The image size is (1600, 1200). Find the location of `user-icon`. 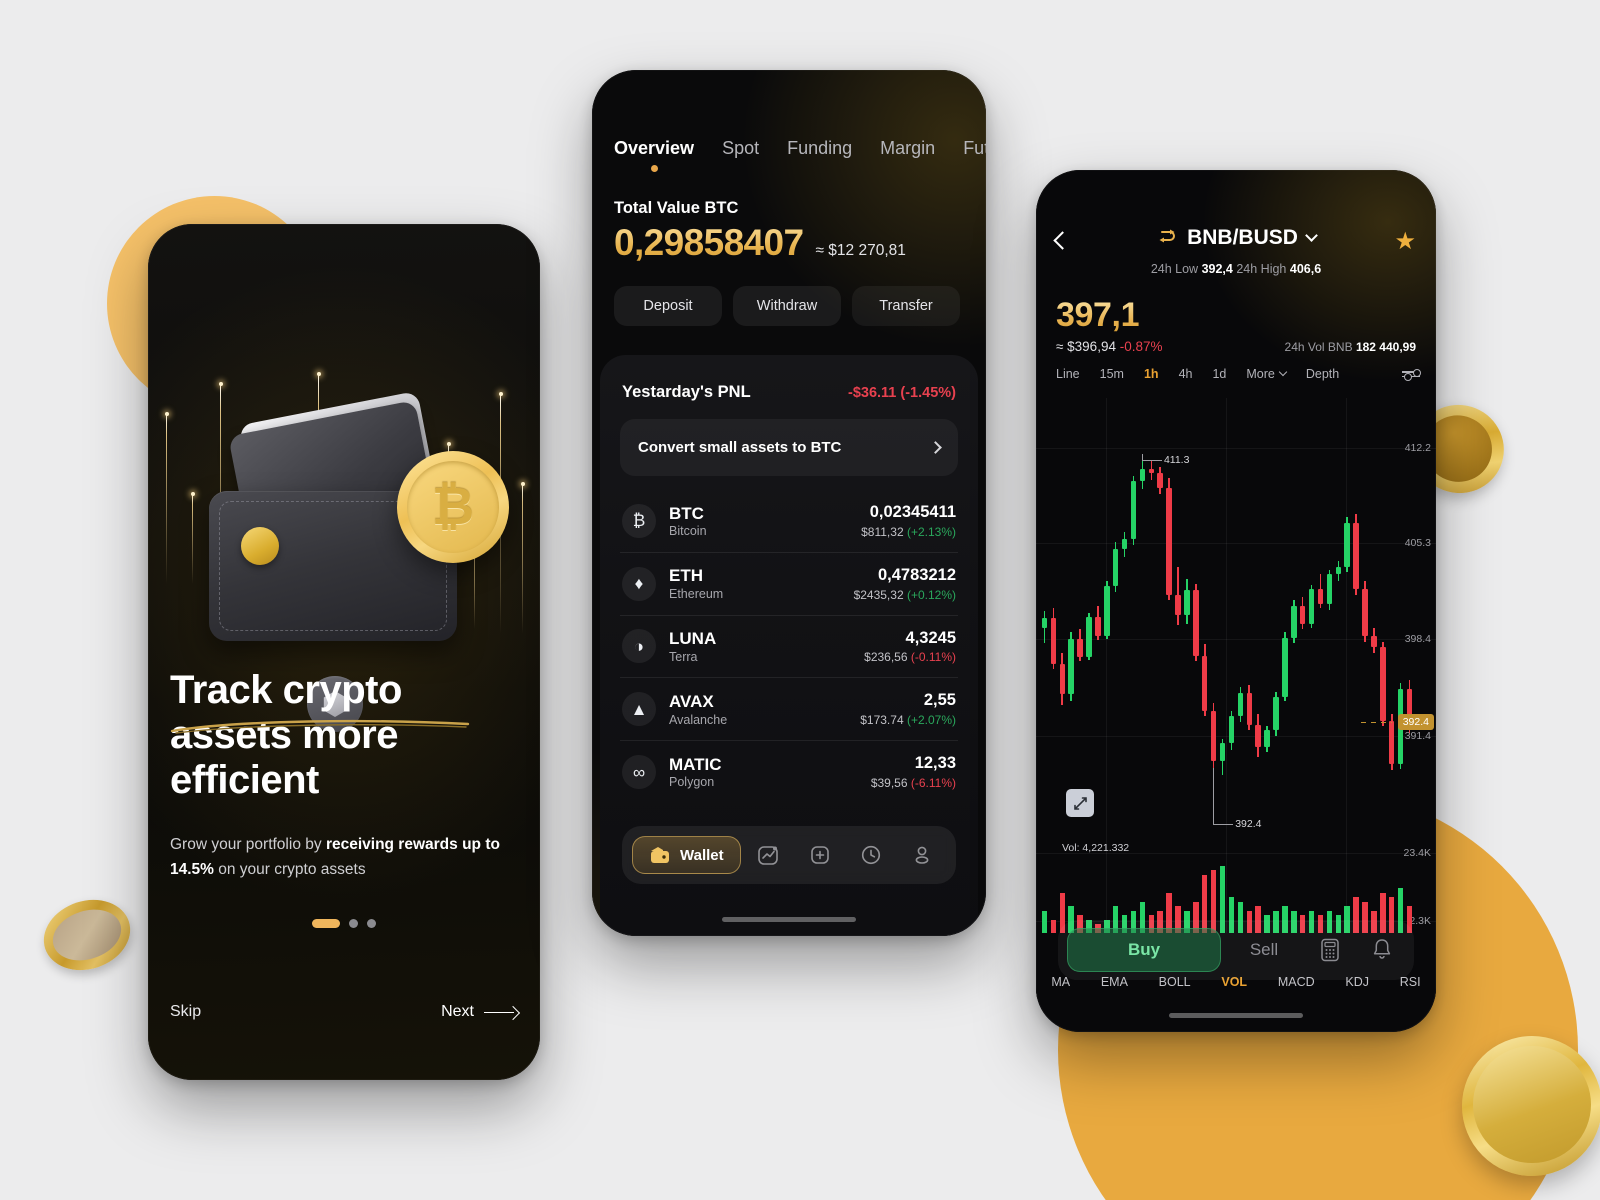

user-icon is located at coordinates (922, 855).